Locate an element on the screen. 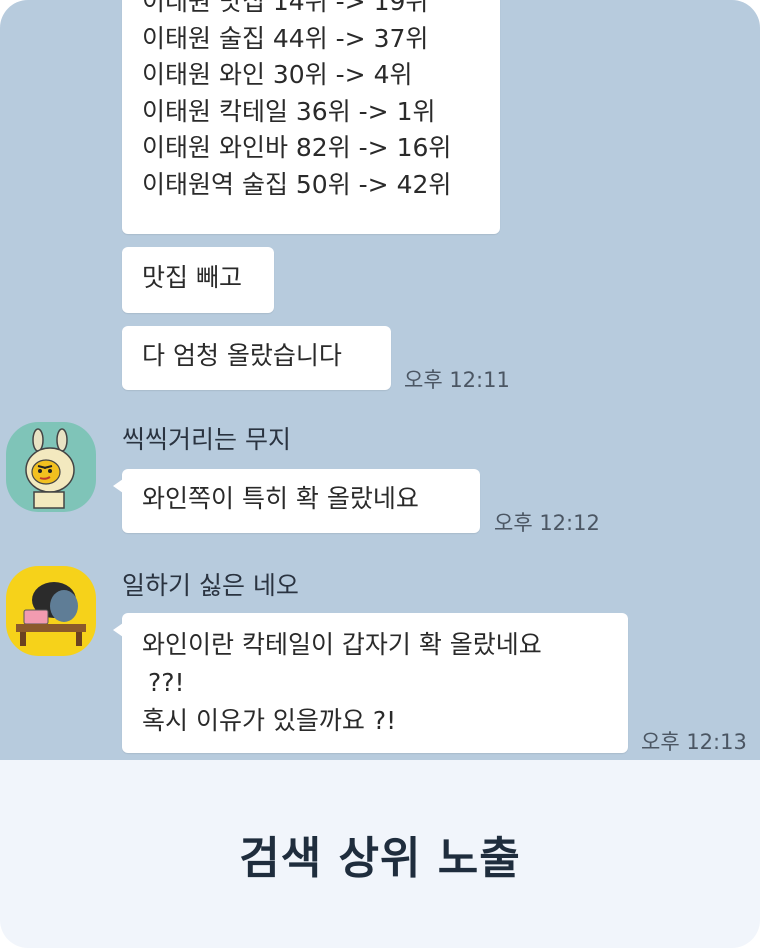 The width and height of the screenshot is (760, 948). muzi-character-avatar is located at coordinates (51, 467).